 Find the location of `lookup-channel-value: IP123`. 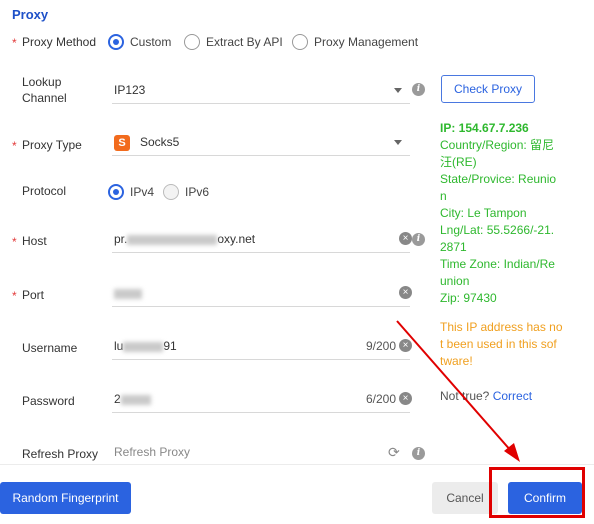

lookup-channel-value: IP123 is located at coordinates (130, 90).